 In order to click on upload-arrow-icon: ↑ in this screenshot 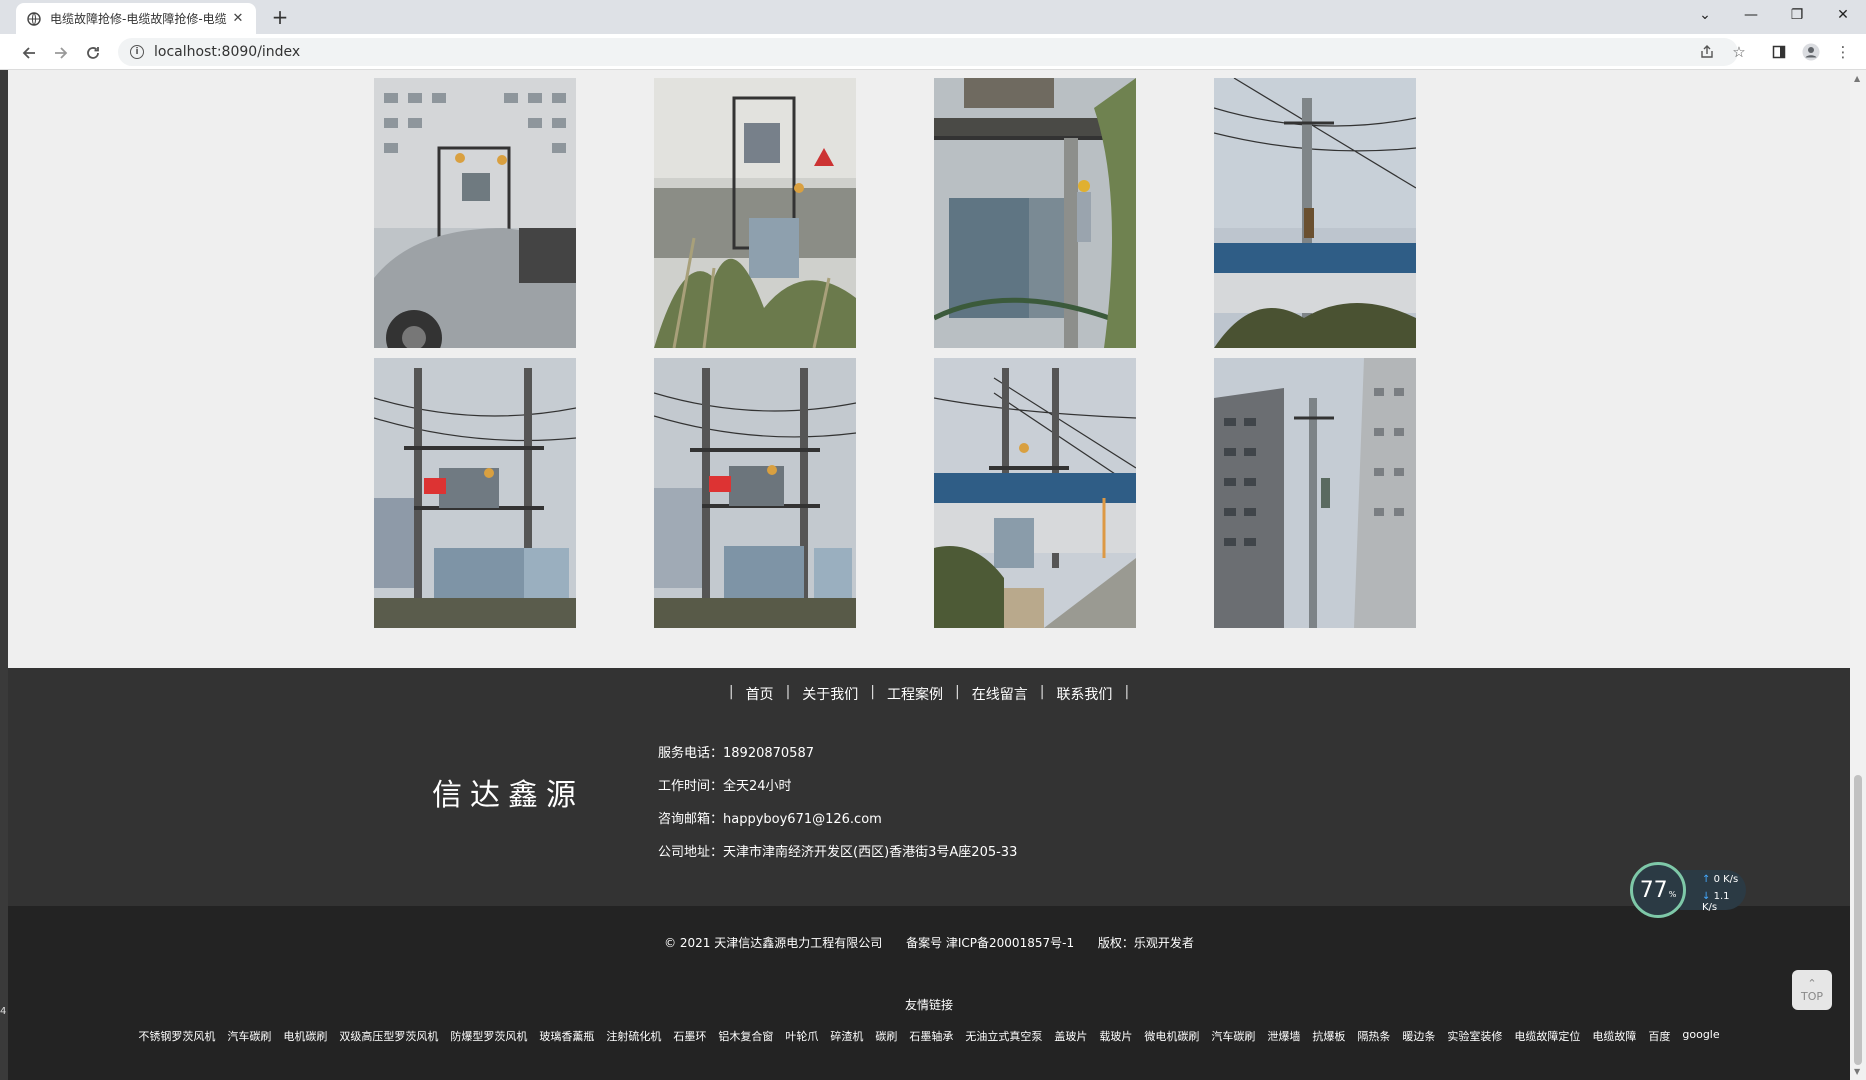, I will do `click(1706, 879)`.